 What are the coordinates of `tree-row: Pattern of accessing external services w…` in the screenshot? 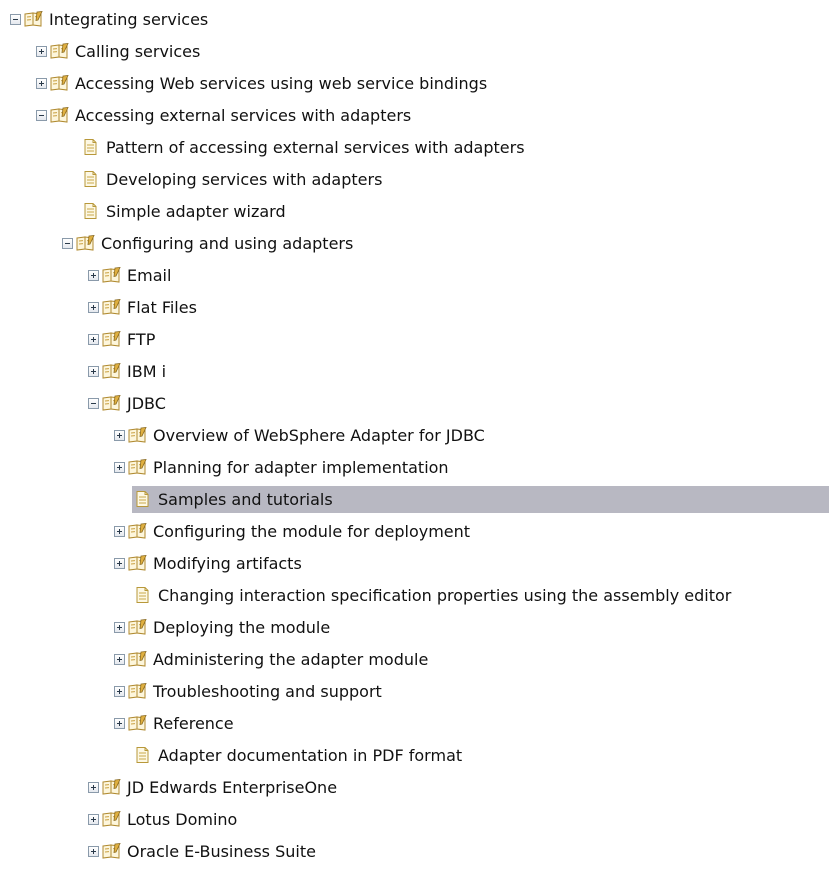 It's located at (414, 148).